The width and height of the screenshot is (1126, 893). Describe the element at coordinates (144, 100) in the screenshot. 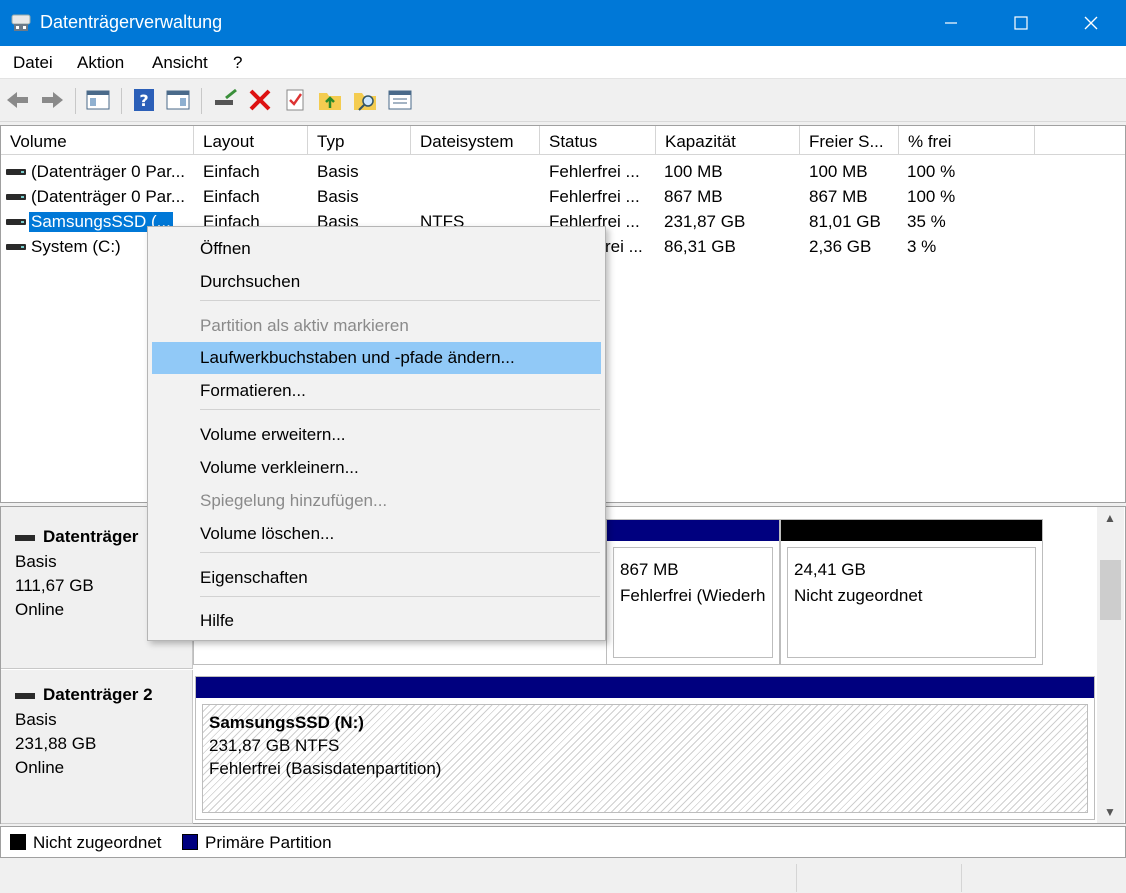

I see `help-icon: ?` at that location.